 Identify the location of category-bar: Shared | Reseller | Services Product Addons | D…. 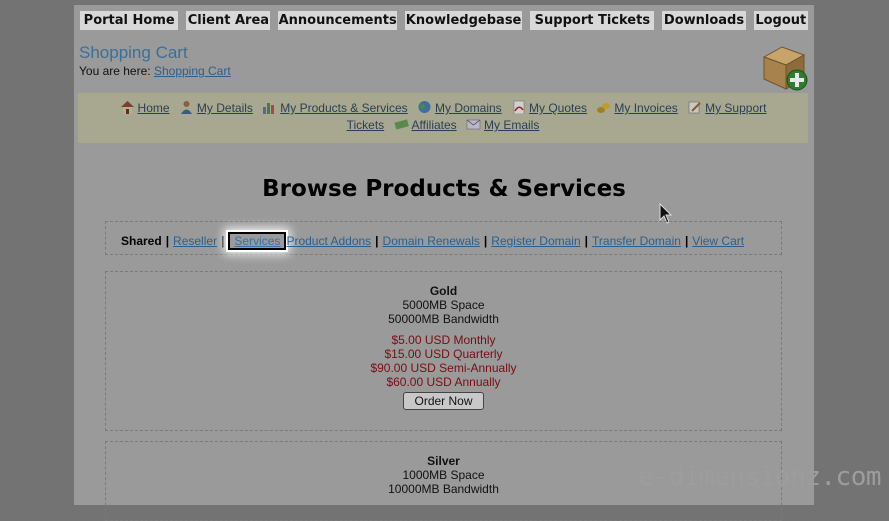
(443, 238).